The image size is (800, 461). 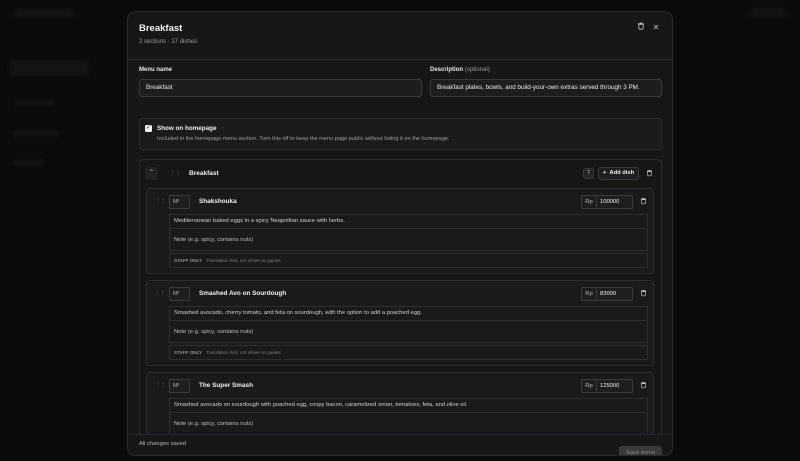 I want to click on section-title: Breakfast, so click(x=204, y=173).